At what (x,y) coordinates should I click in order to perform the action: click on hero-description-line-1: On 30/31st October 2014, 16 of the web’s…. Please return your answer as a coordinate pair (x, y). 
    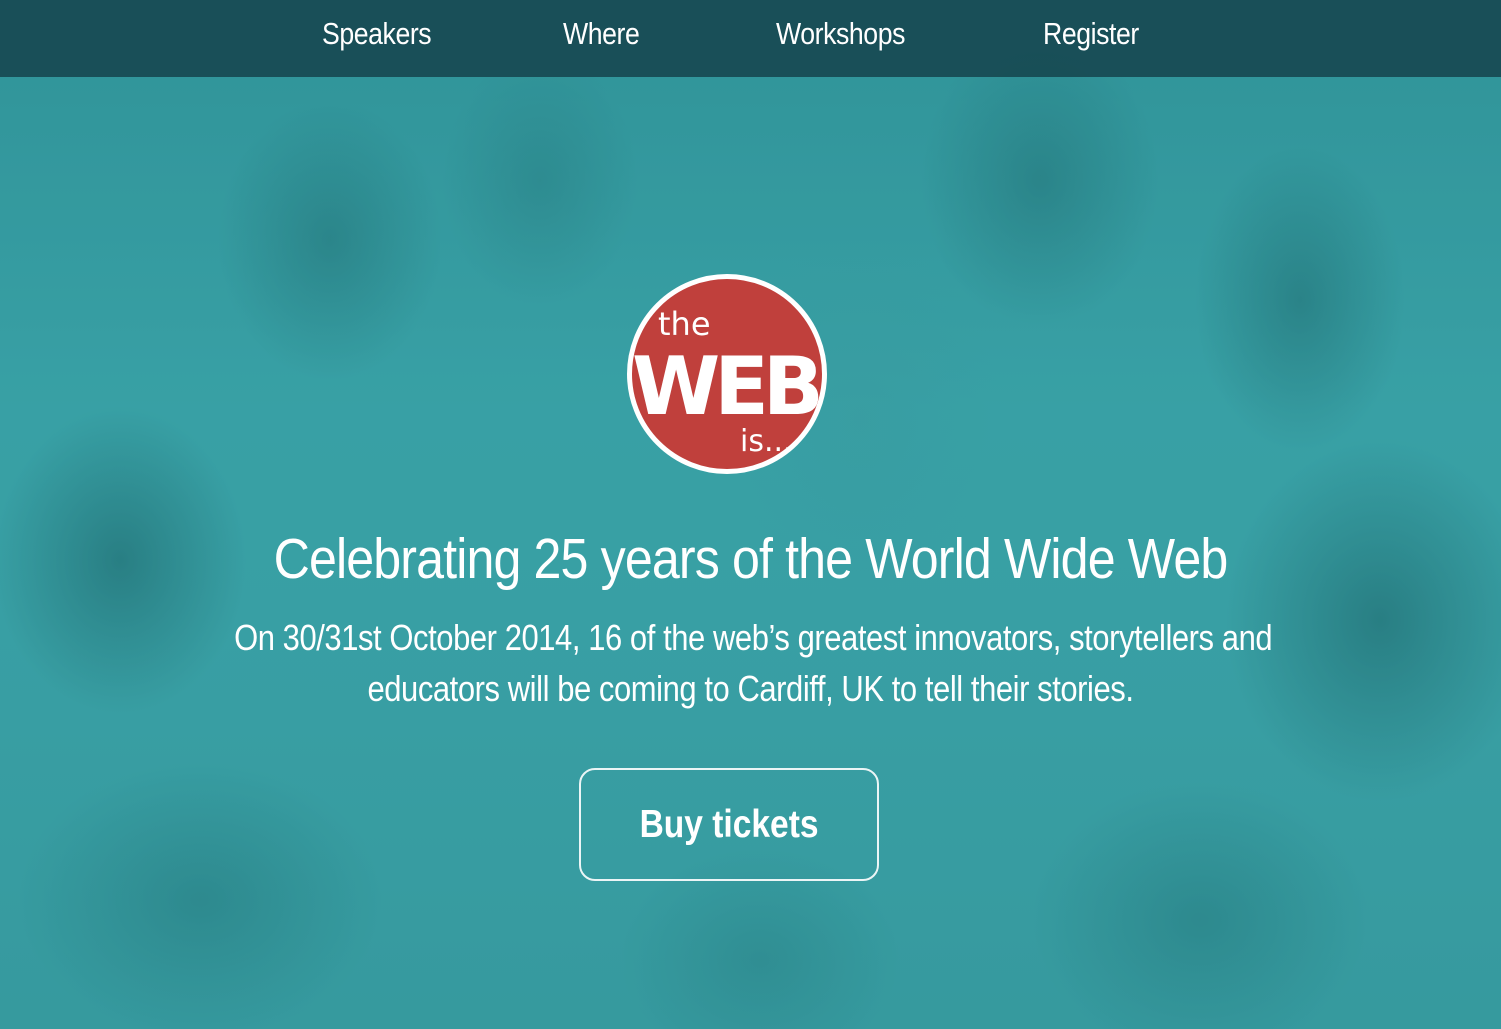
    Looking at the image, I should click on (753, 637).